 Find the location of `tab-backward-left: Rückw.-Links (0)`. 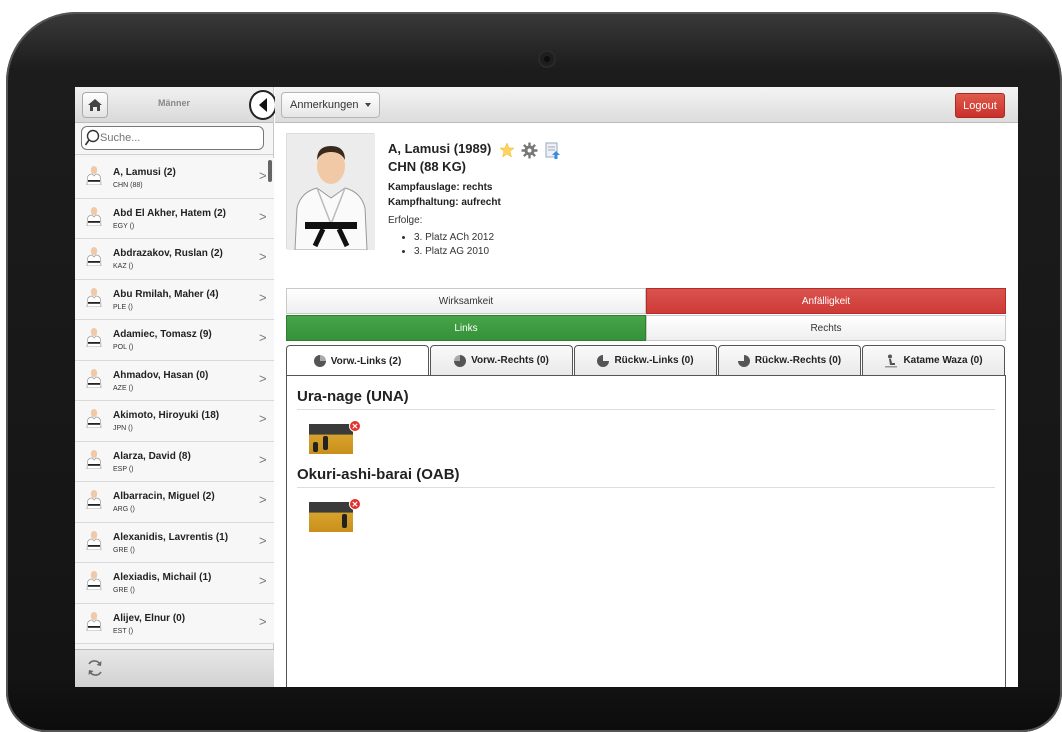

tab-backward-left: Rückw.-Links (0) is located at coordinates (645, 360).